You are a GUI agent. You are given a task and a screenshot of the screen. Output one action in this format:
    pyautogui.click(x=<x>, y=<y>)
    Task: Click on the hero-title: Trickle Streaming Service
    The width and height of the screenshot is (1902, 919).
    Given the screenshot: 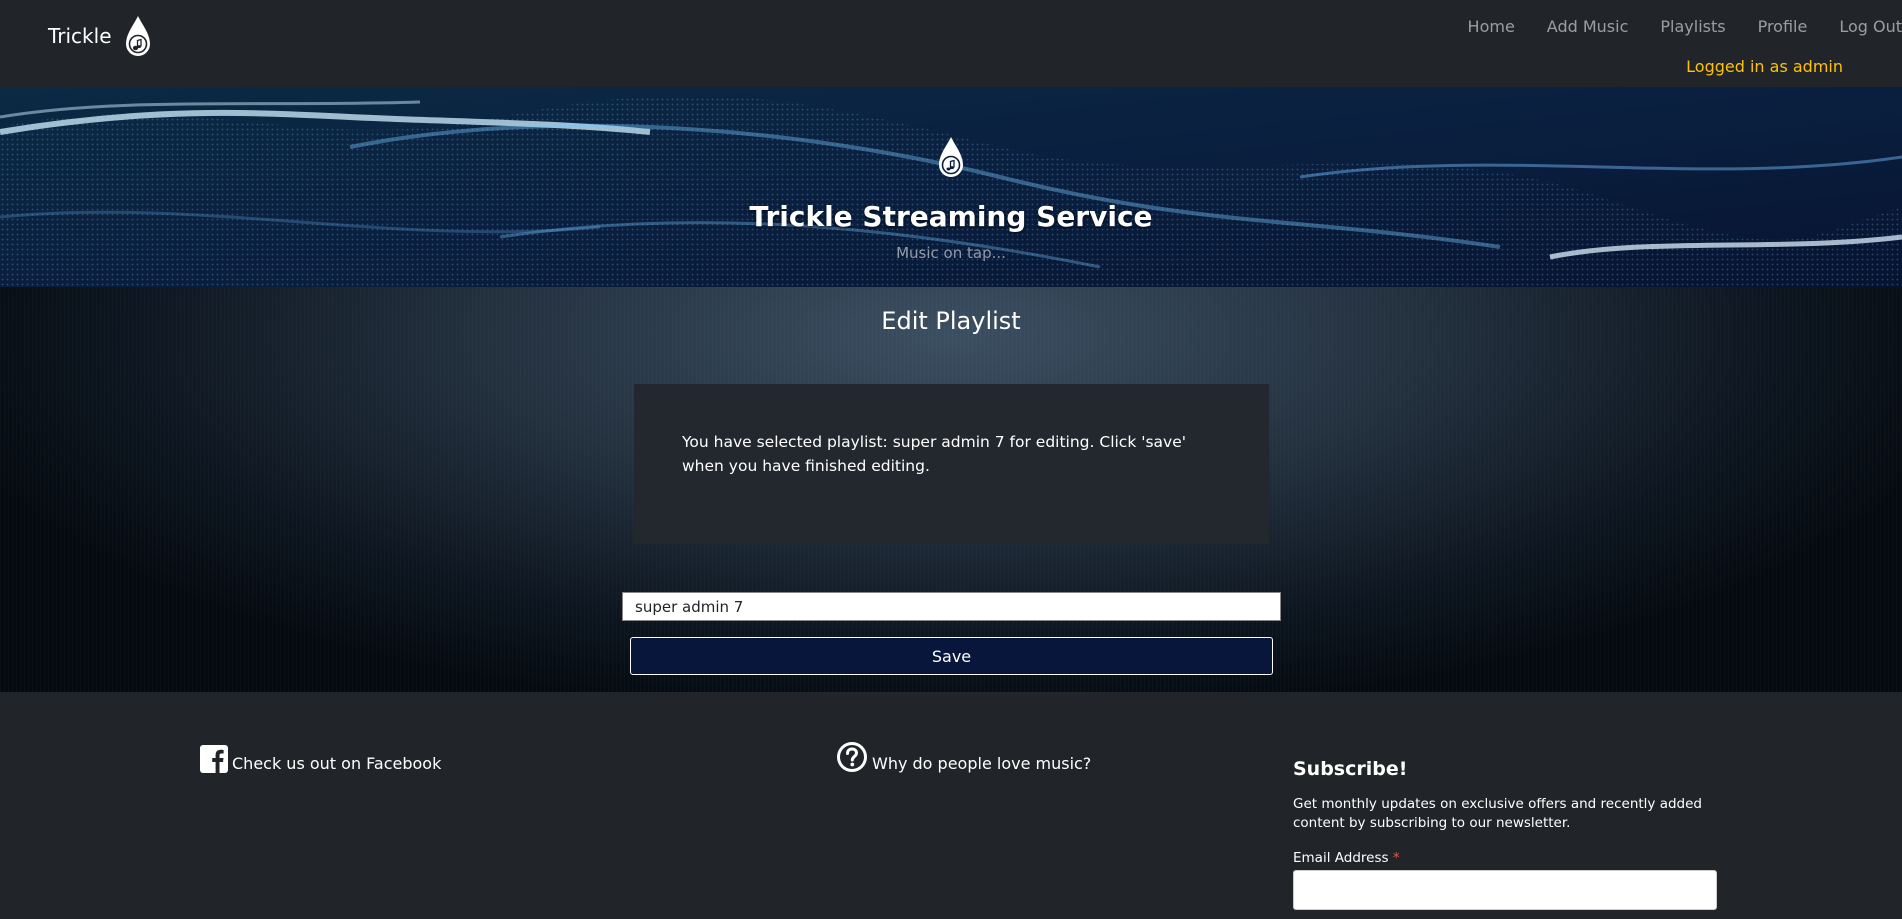 What is the action you would take?
    pyautogui.click(x=951, y=216)
    